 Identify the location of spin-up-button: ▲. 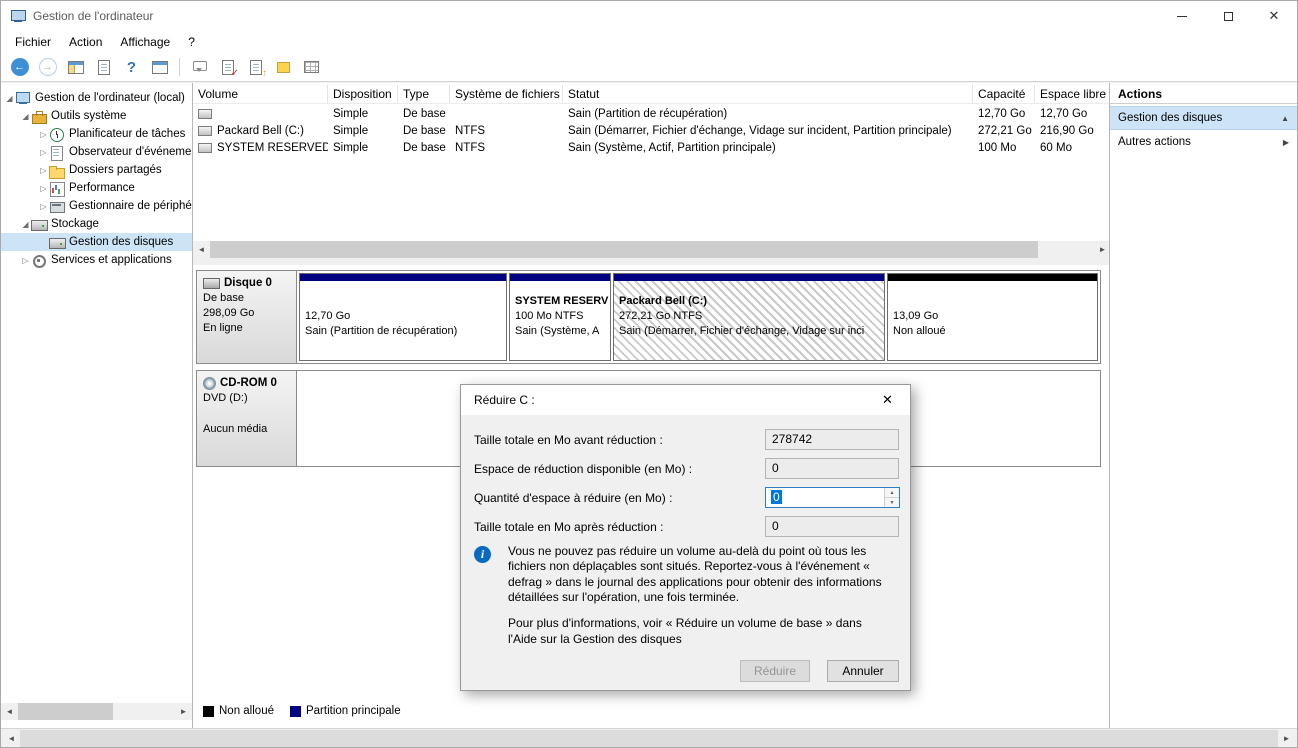
(892, 493).